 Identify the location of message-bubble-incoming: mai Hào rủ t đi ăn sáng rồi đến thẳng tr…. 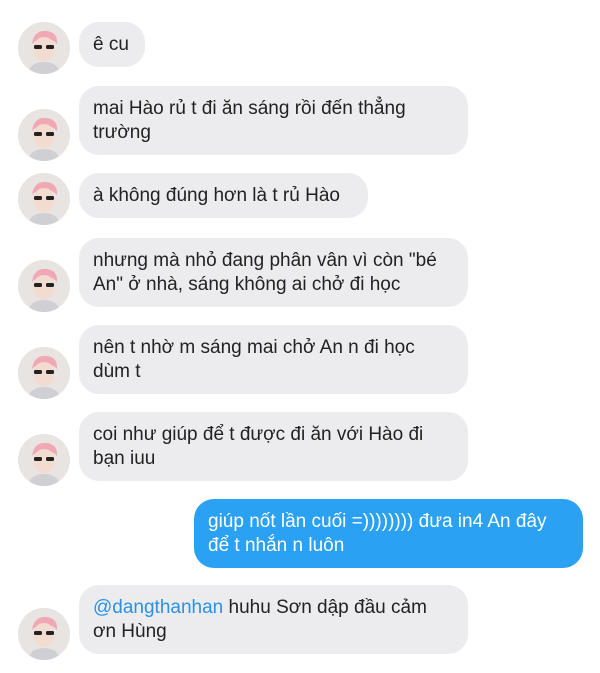
(273, 120).